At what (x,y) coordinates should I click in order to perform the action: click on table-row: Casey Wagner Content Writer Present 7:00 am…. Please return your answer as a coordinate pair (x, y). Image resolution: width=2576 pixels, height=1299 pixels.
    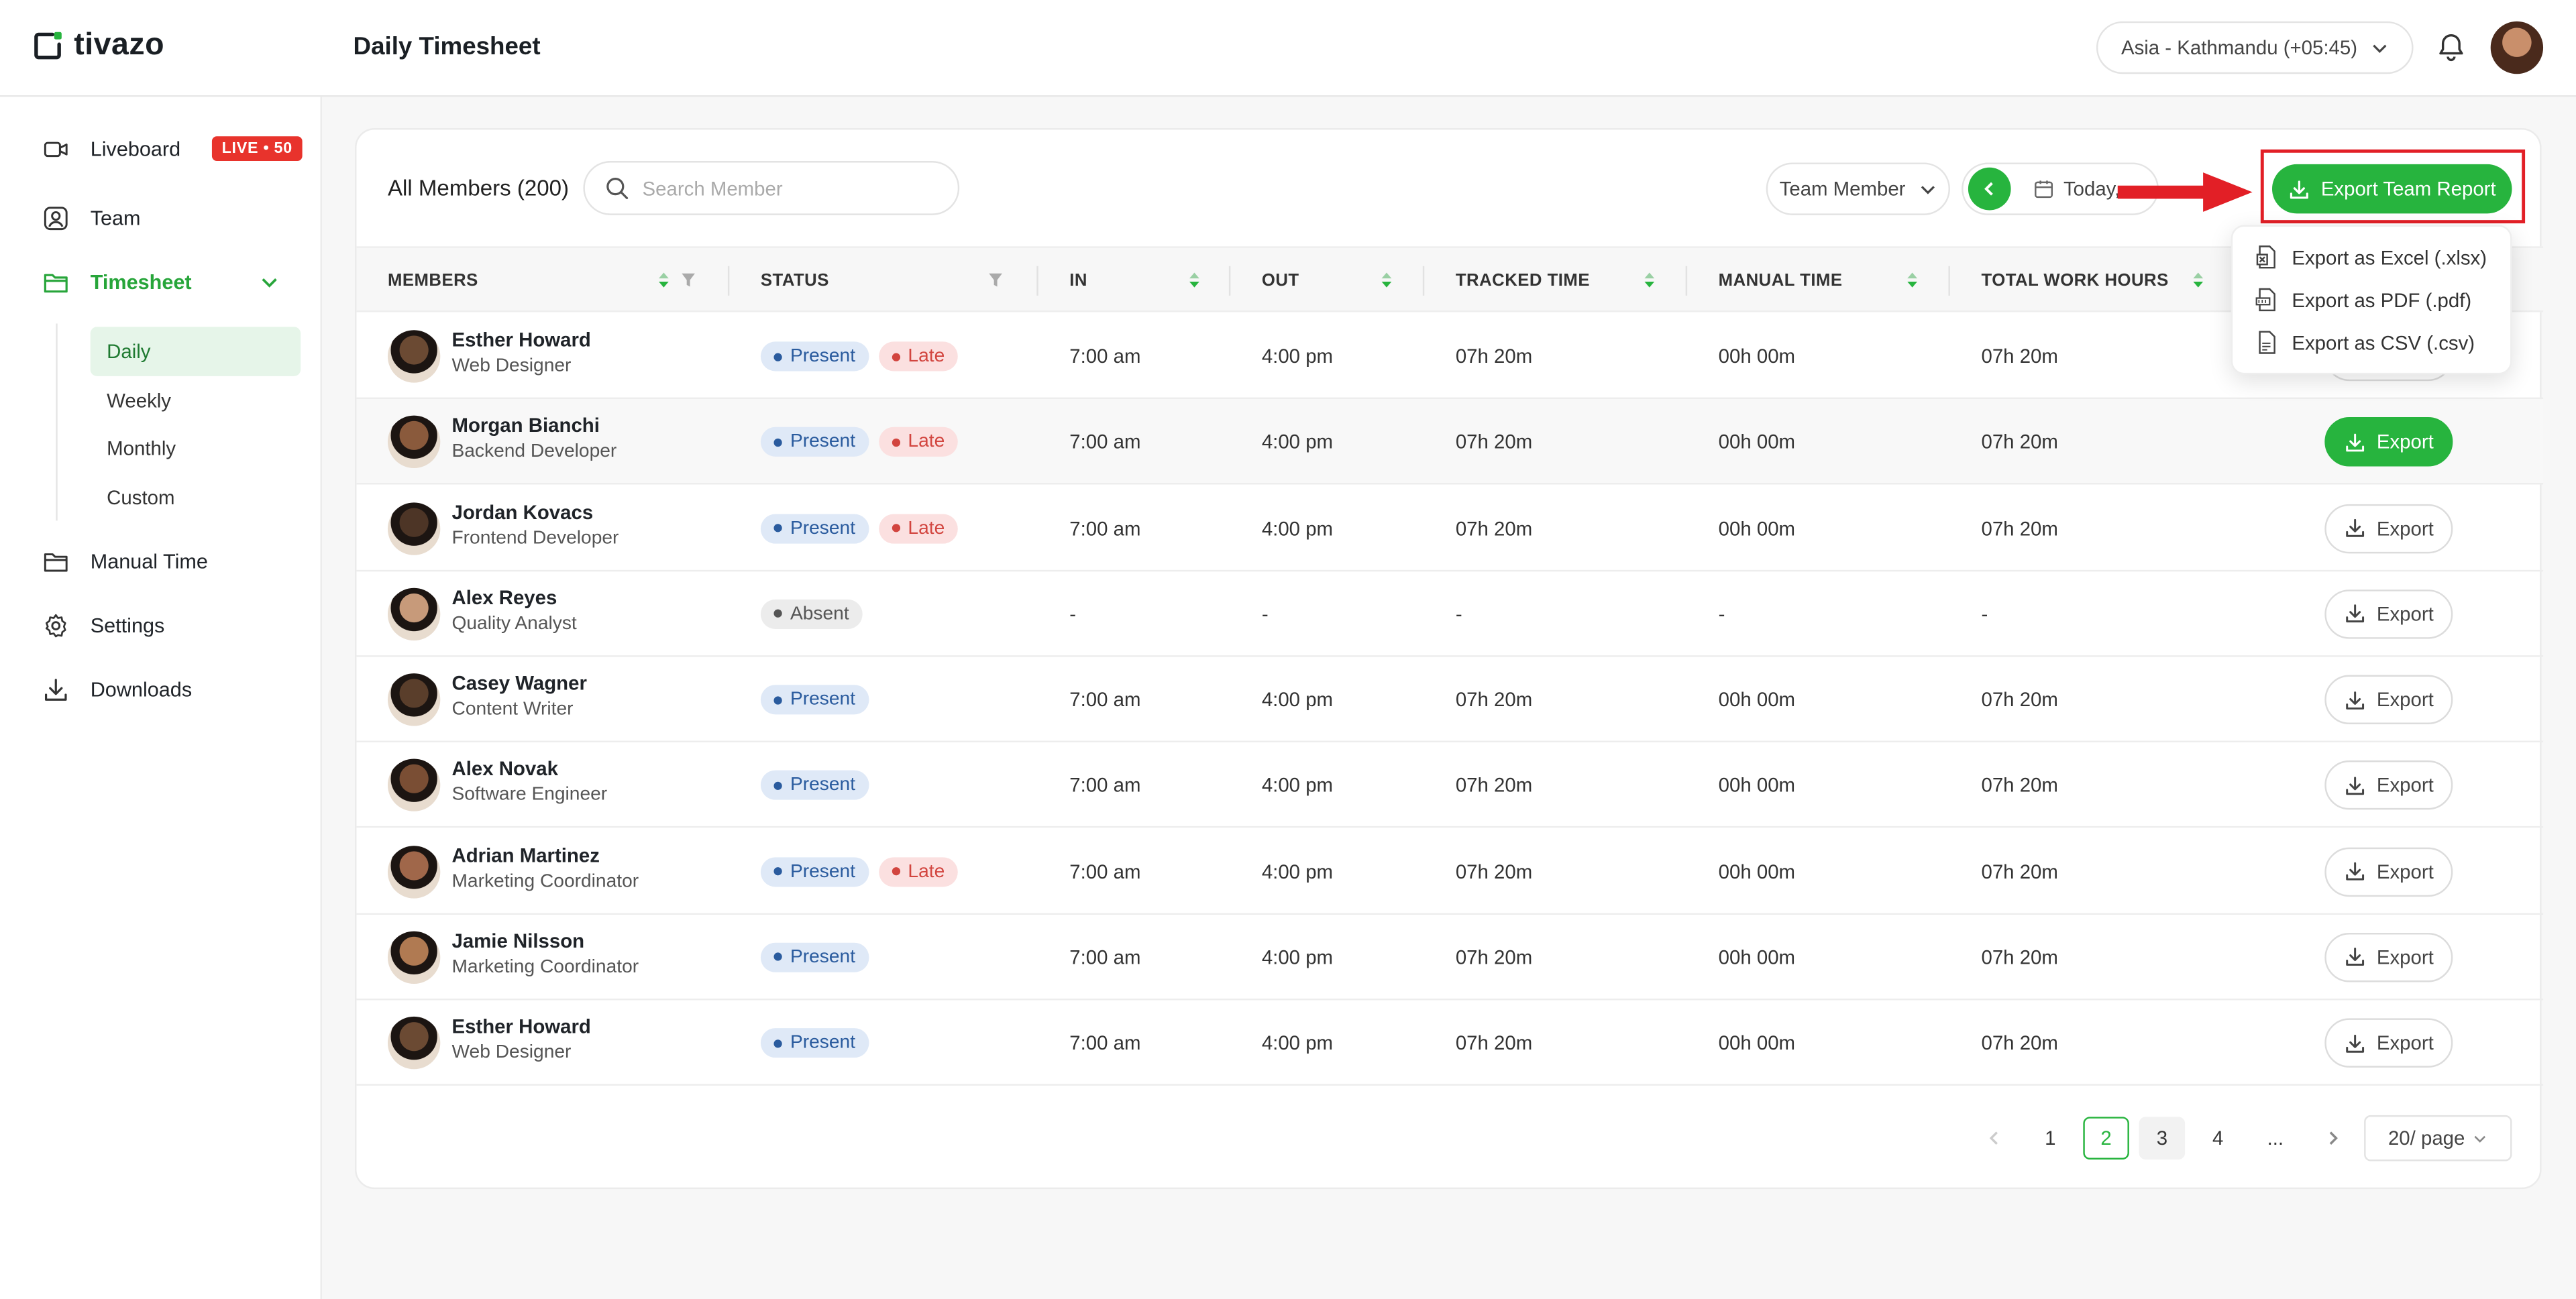
    Looking at the image, I should click on (1450, 699).